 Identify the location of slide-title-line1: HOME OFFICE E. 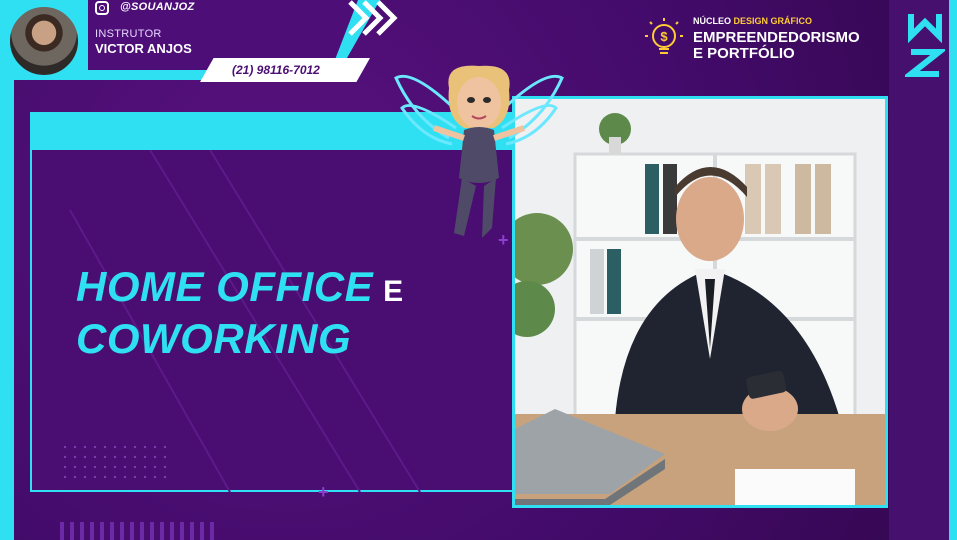
(240, 289).